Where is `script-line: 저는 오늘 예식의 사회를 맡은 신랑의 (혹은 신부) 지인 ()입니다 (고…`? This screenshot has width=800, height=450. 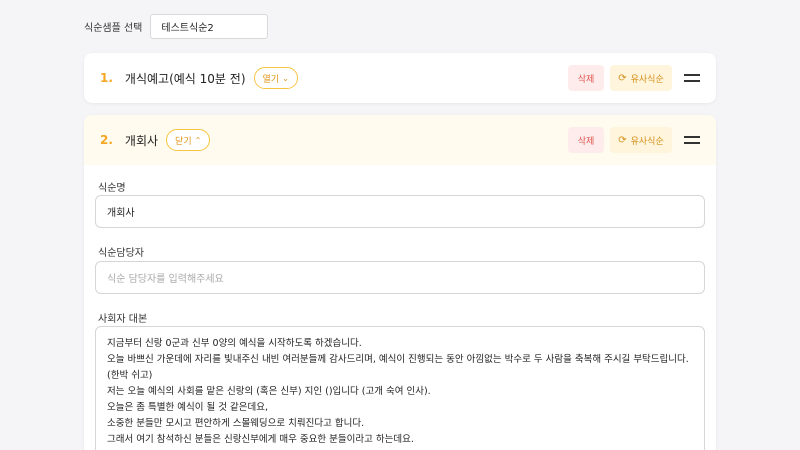
script-line: 저는 오늘 예식의 사회를 맡은 신랑의 (혹은 신부) 지인 ()입니다 (고… is located at coordinates (269, 391).